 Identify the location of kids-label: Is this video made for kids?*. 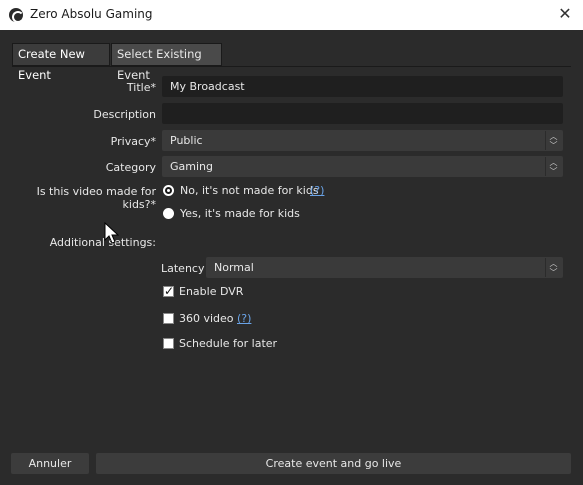
(96, 198).